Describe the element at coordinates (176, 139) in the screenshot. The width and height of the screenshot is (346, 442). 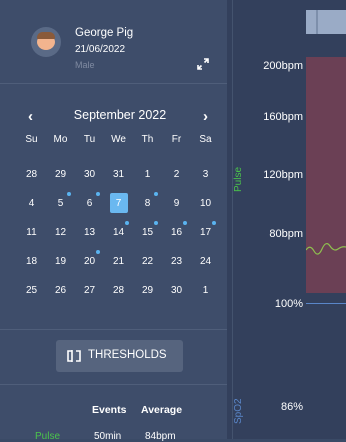
I see `weekday-header: Fr` at that location.